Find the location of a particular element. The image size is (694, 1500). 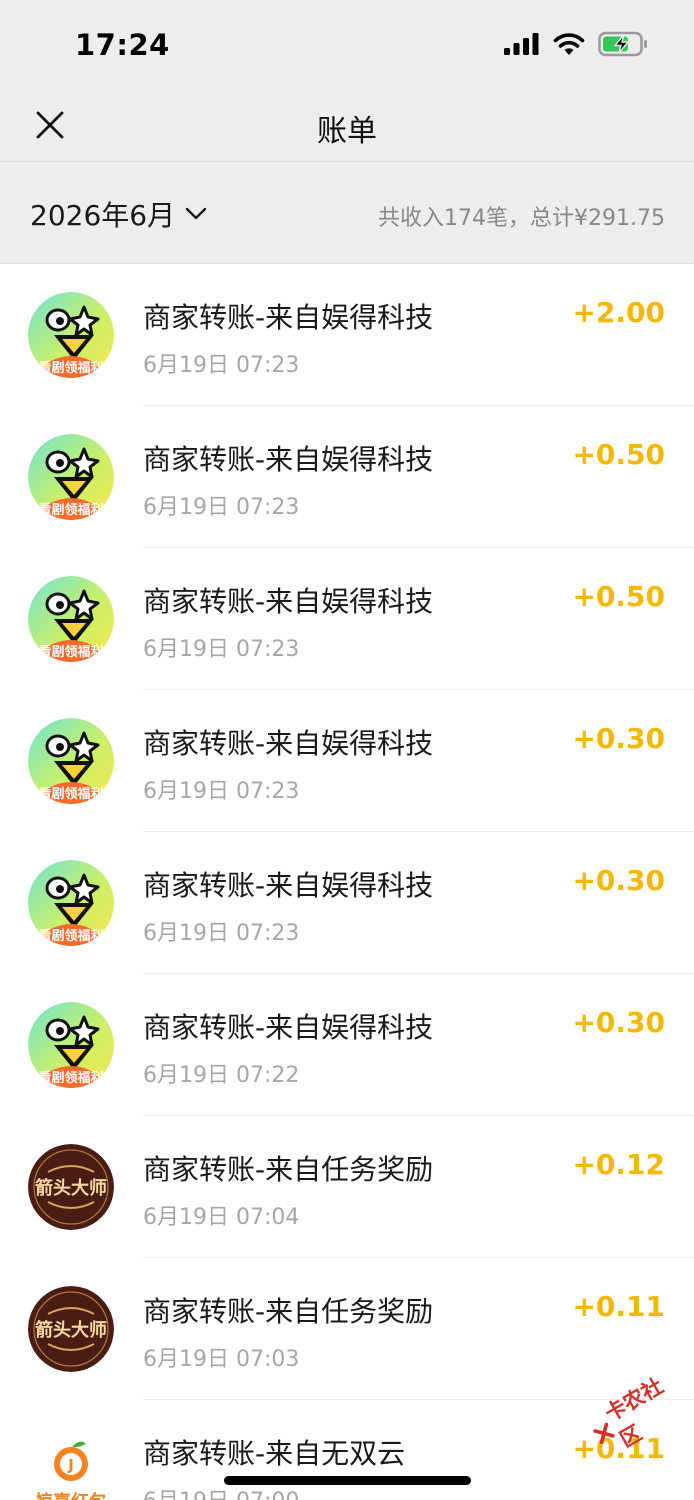

transaction-date: 6月19日 07:00 is located at coordinates (221, 1491).